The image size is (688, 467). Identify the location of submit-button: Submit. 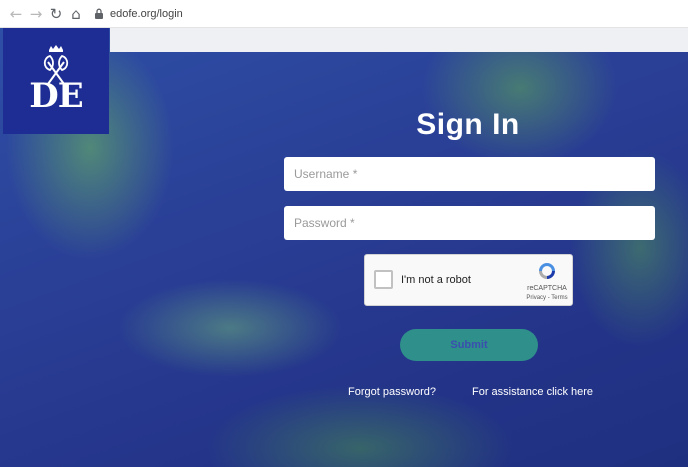
(469, 345).